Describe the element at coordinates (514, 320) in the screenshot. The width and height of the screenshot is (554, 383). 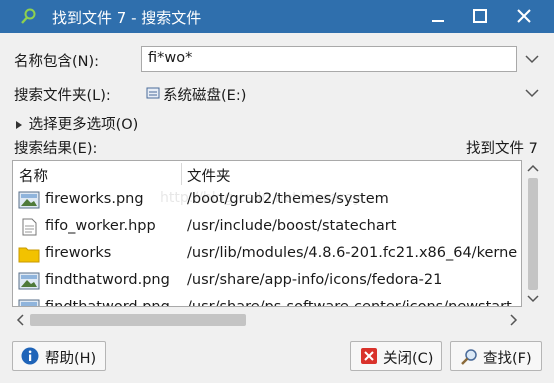
I see `scroll-right-icon` at that location.